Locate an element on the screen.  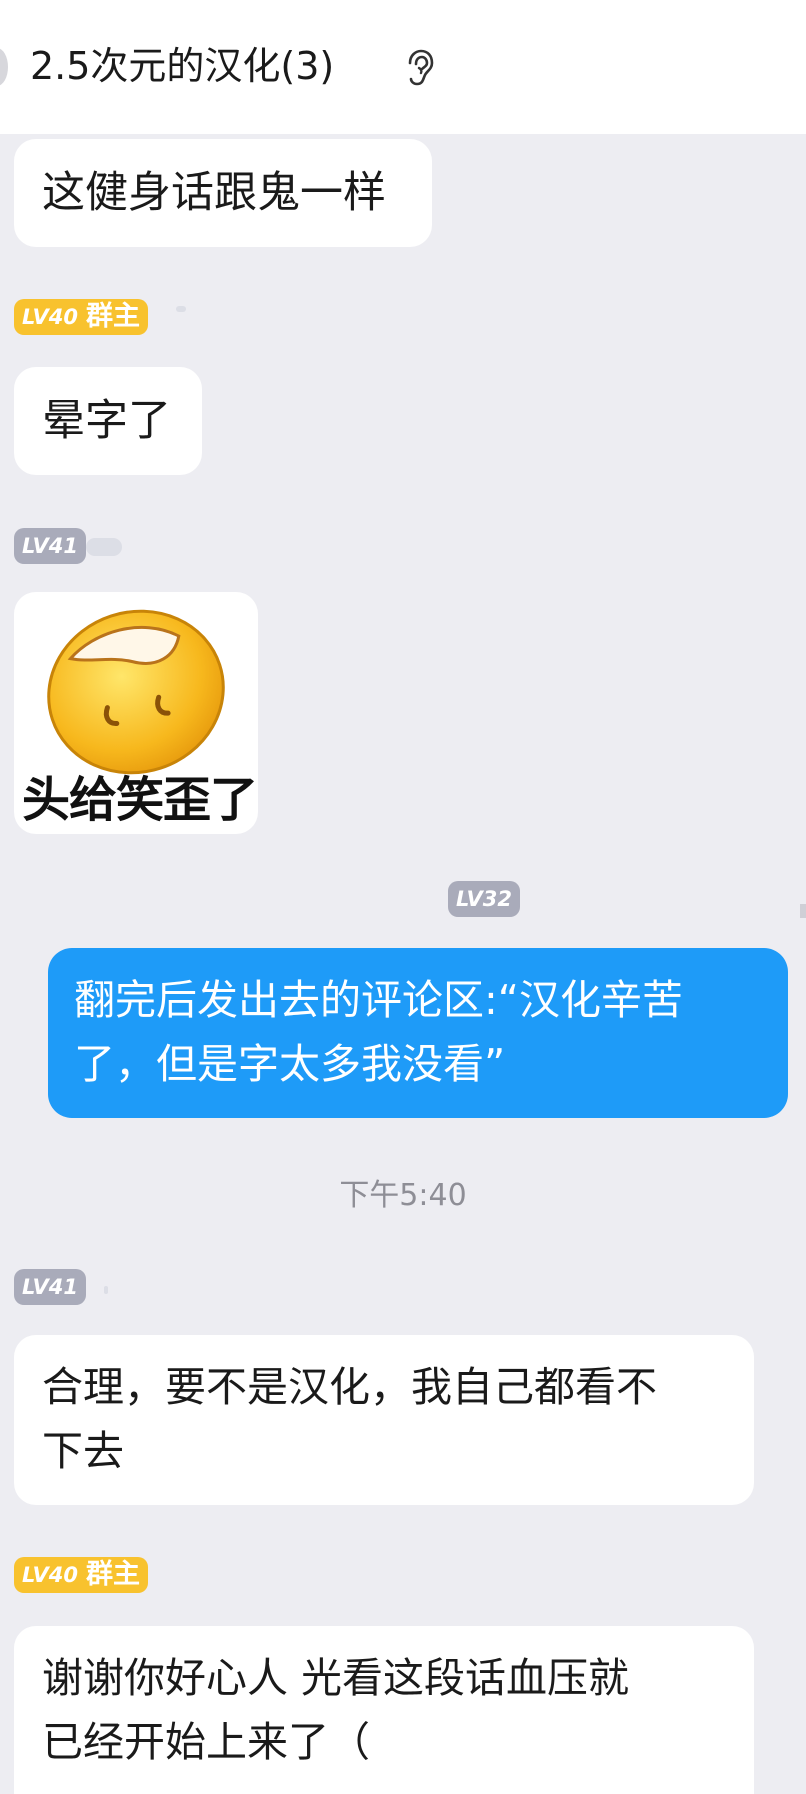
message-line: 了，但是字太多我没看” is located at coordinates (290, 1064).